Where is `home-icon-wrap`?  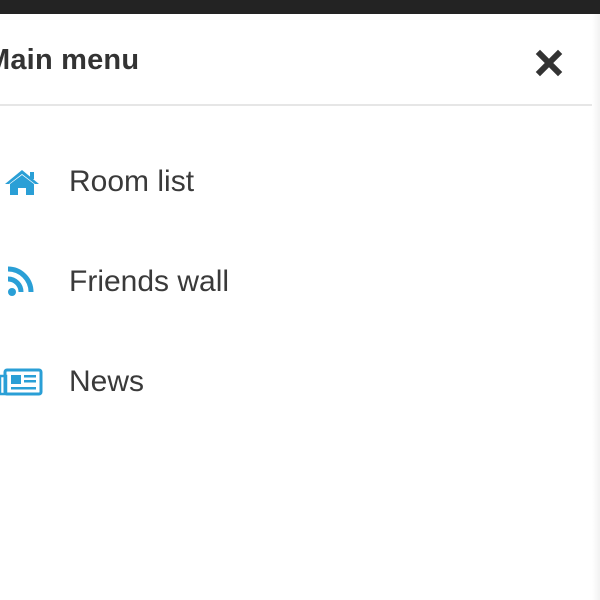
home-icon-wrap is located at coordinates (23, 182).